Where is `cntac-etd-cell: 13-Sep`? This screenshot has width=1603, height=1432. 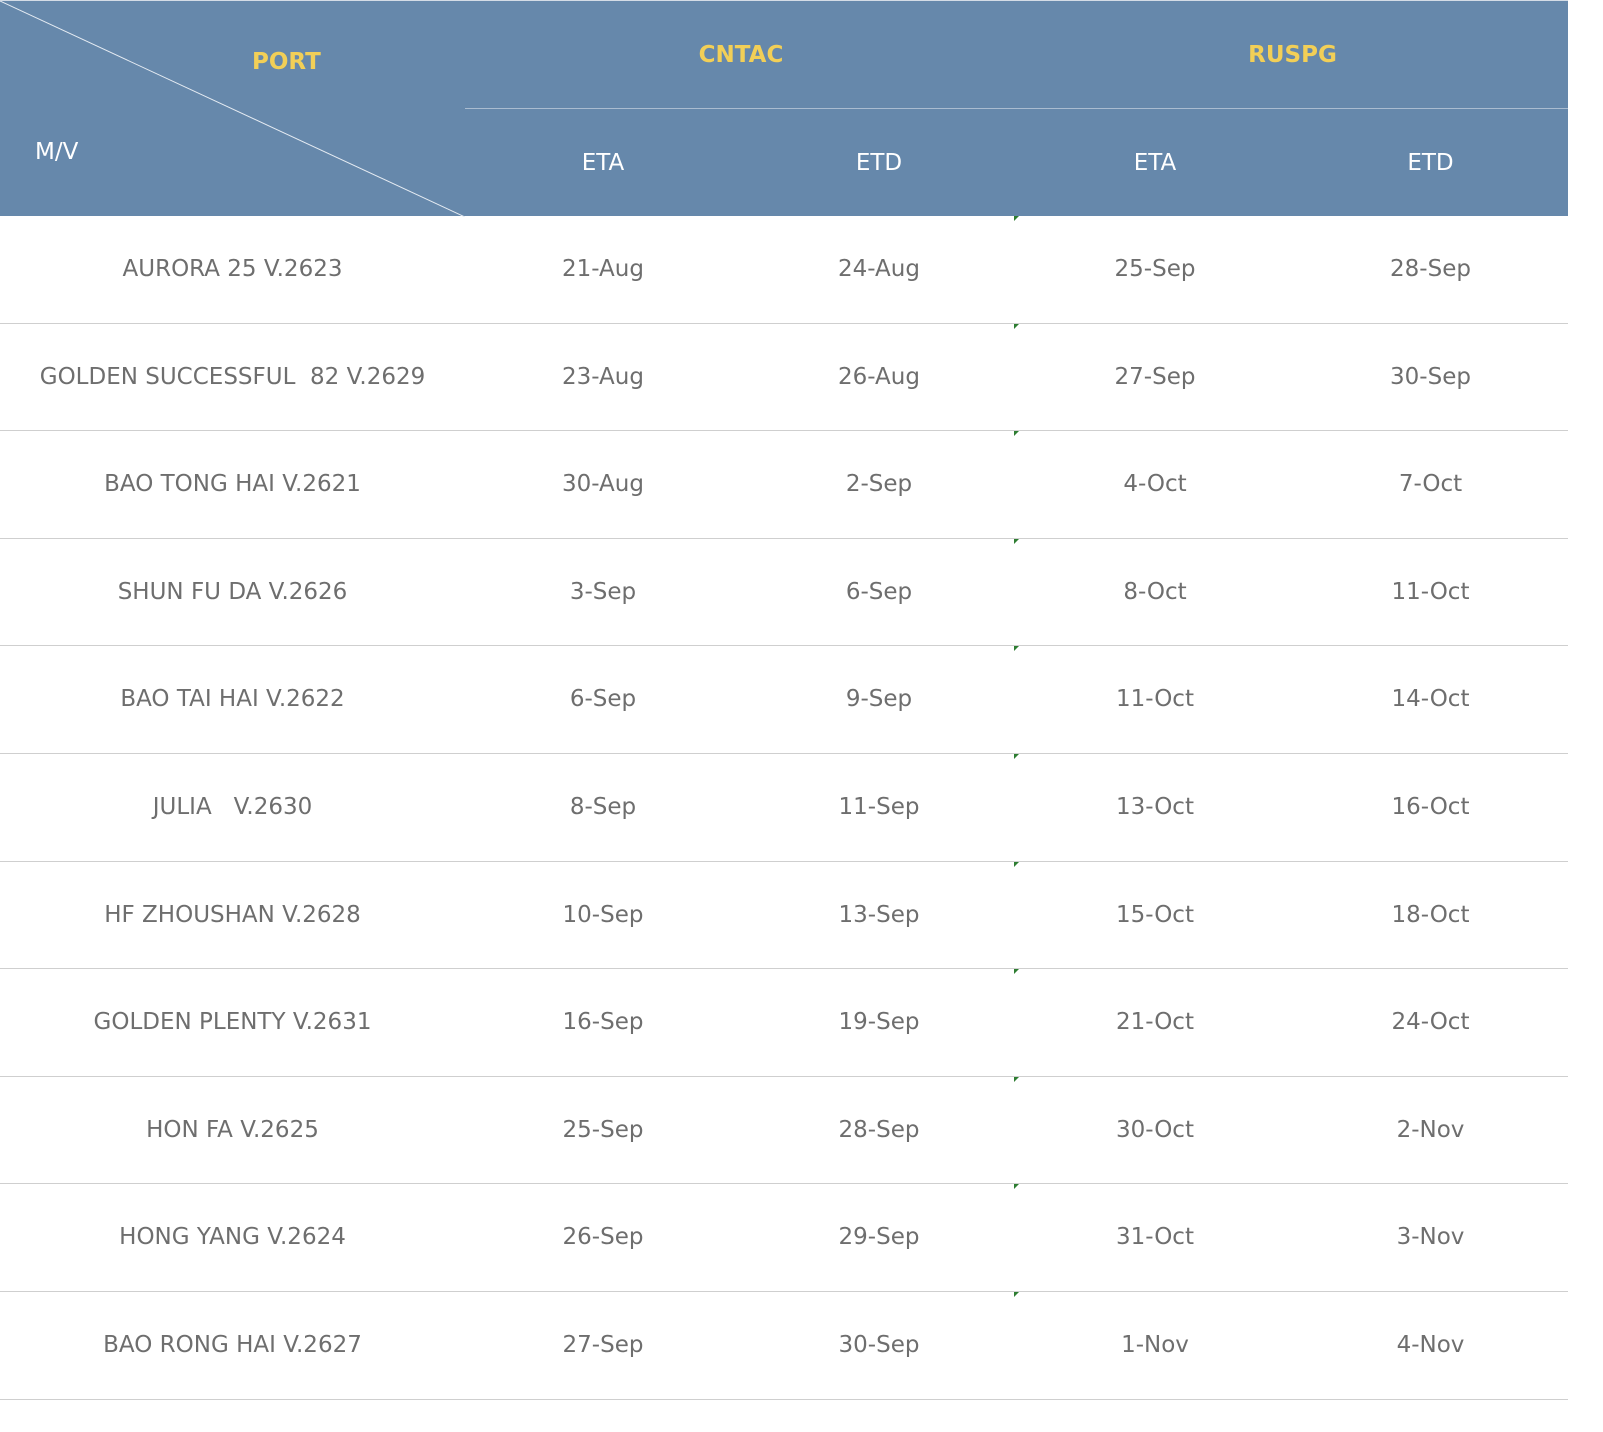 cntac-etd-cell: 13-Sep is located at coordinates (879, 914).